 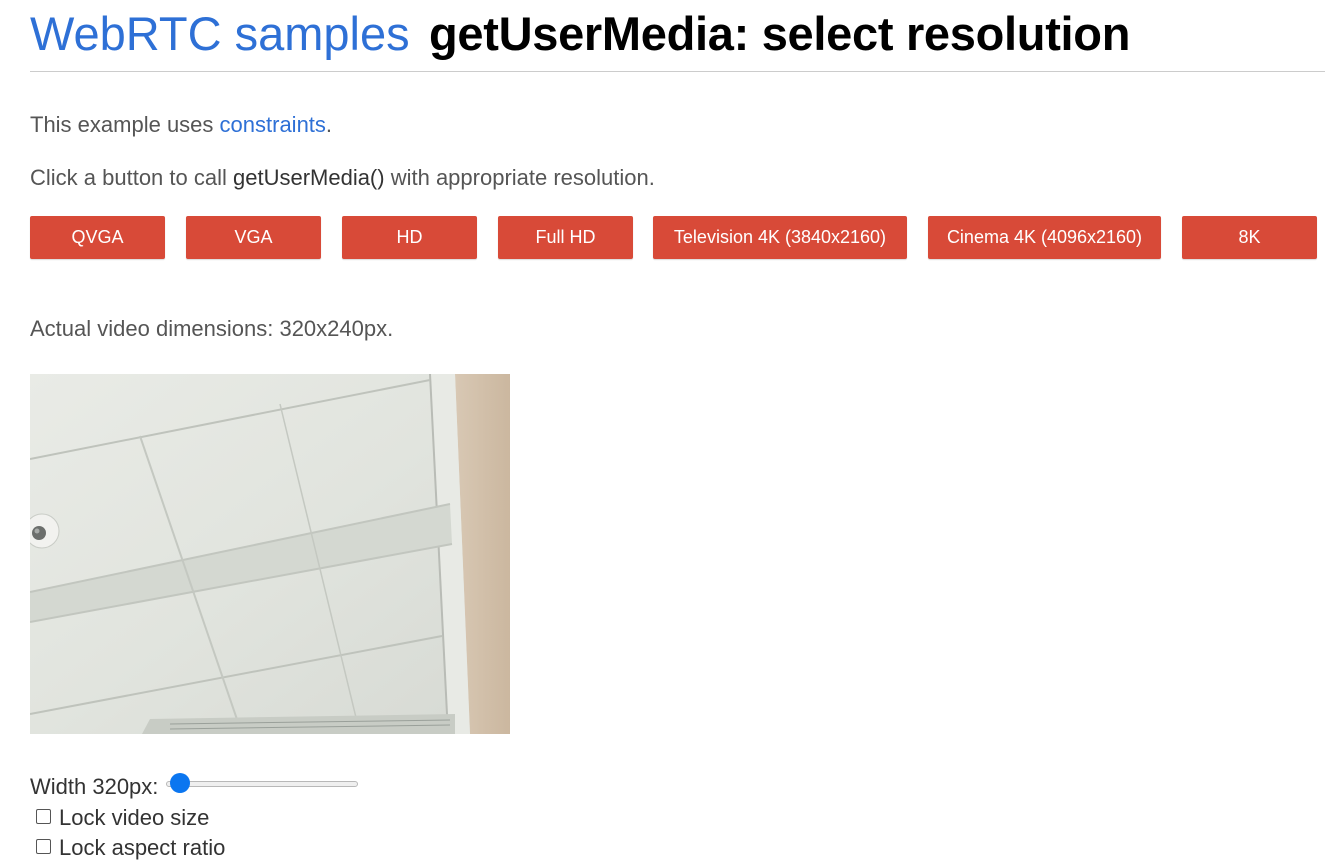 I want to click on cinema-4k-button: Cinema 4K (4096x2160), so click(x=1044, y=237).